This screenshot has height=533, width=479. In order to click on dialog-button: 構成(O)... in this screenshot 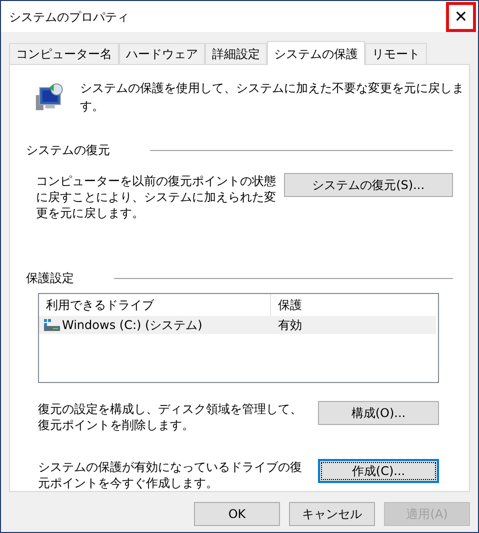, I will do `click(378, 413)`.